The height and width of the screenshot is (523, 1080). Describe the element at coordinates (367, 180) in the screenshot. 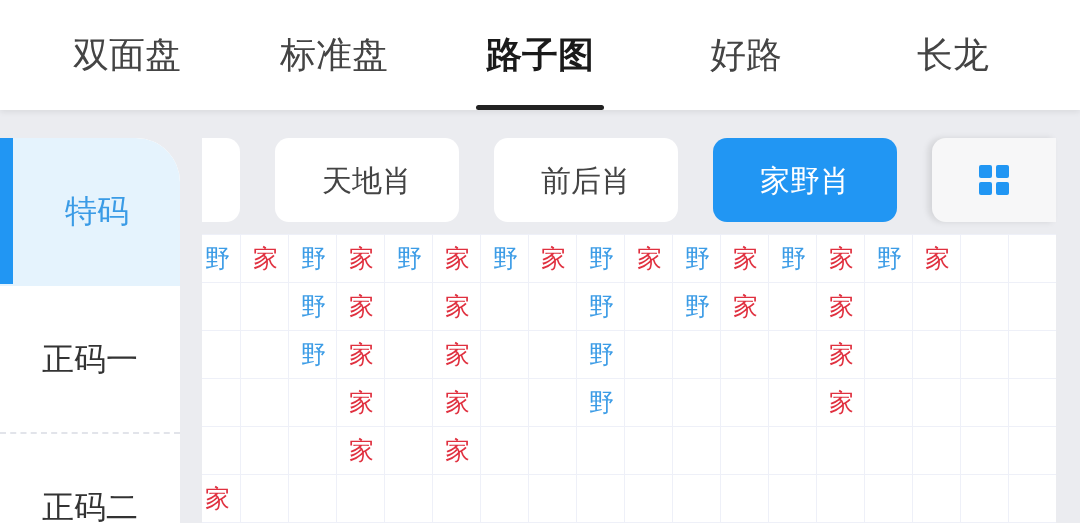

I see `filter-button: 天地肖` at that location.